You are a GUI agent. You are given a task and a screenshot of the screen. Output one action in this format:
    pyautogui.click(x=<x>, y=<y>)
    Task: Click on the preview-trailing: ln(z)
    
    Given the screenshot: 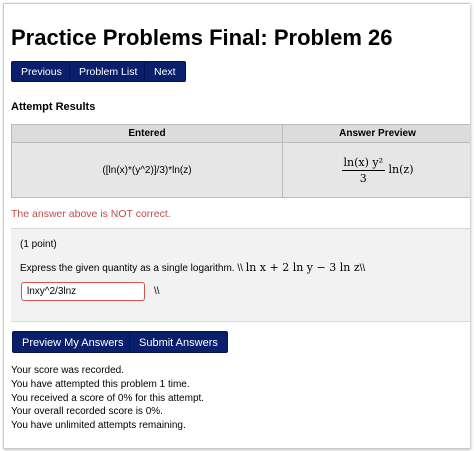 What is the action you would take?
    pyautogui.click(x=401, y=170)
    